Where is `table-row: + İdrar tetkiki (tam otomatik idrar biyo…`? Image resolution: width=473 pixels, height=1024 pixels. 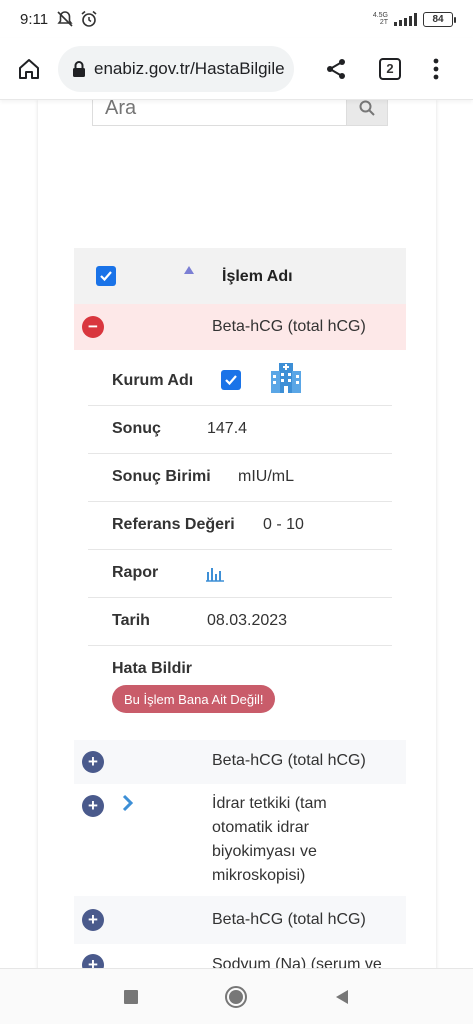 table-row: + İdrar tetkiki (tam otomatik idrar biyo… is located at coordinates (240, 840).